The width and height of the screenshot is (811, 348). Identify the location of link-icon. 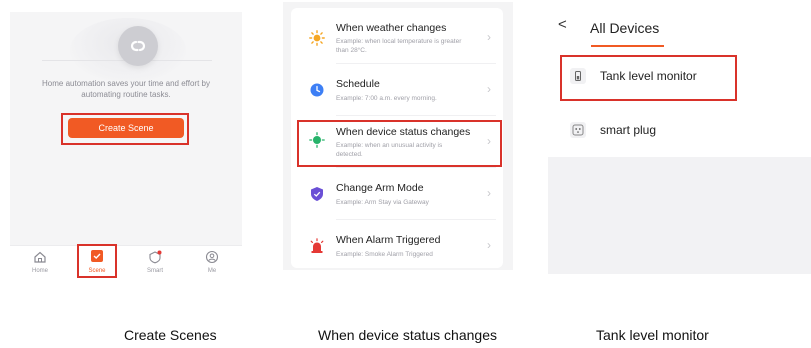
(138, 46).